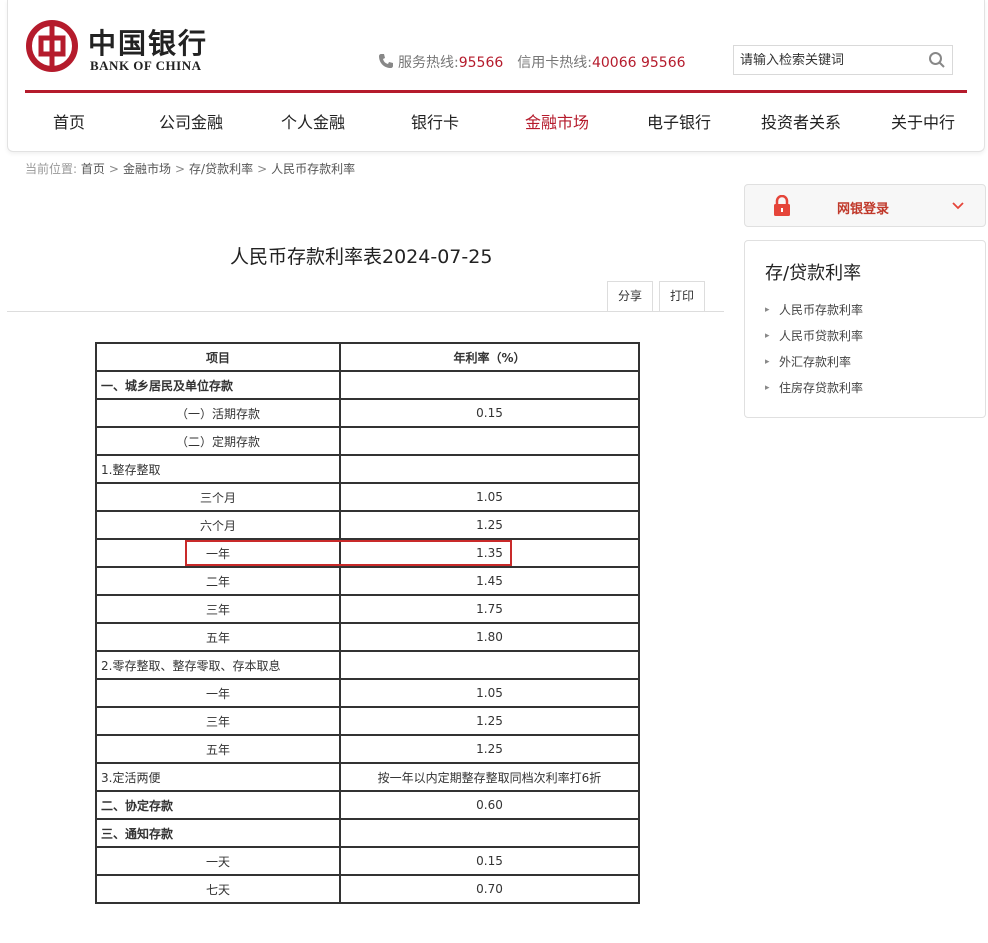 This screenshot has width=988, height=943. I want to click on share-button: 分享, so click(630, 296).